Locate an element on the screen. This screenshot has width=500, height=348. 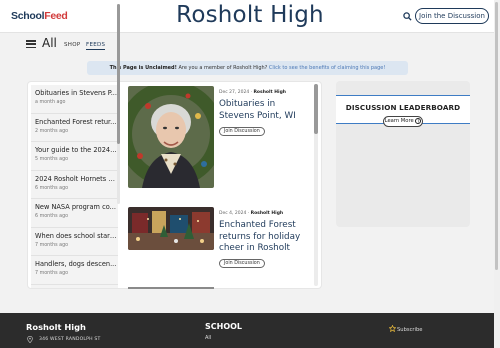
tab-feeds: FEEDS is located at coordinates (96, 46).